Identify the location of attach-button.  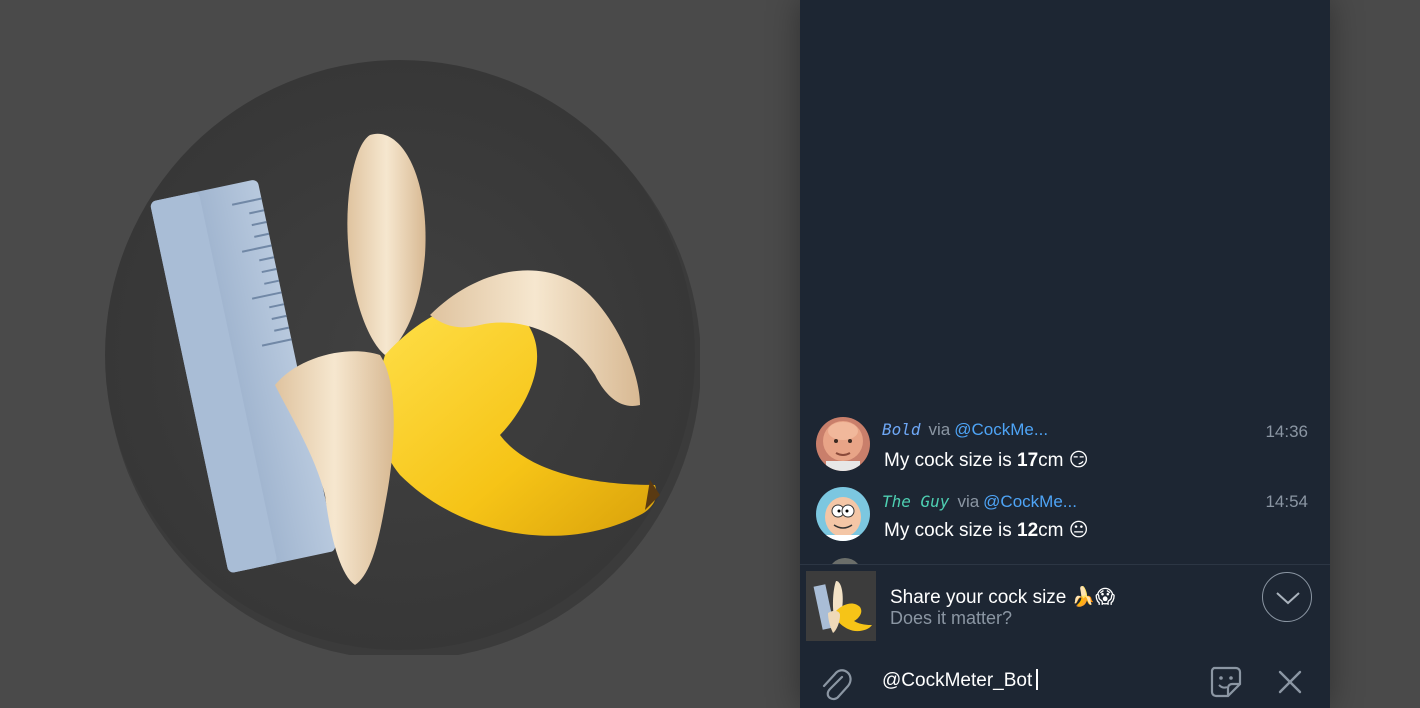
(835, 683).